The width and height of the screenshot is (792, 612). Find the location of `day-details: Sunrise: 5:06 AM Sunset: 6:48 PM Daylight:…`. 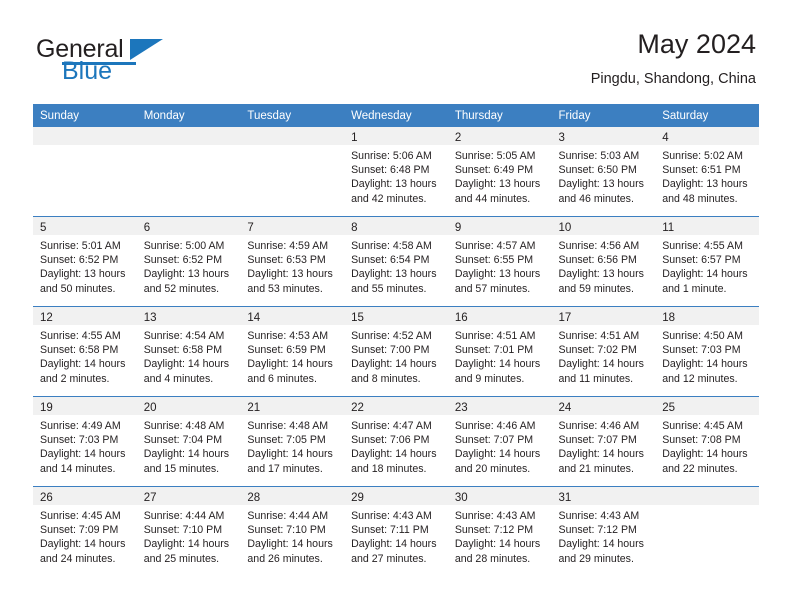

day-details: Sunrise: 5:06 AM Sunset: 6:48 PM Daylight:… is located at coordinates (396, 175).